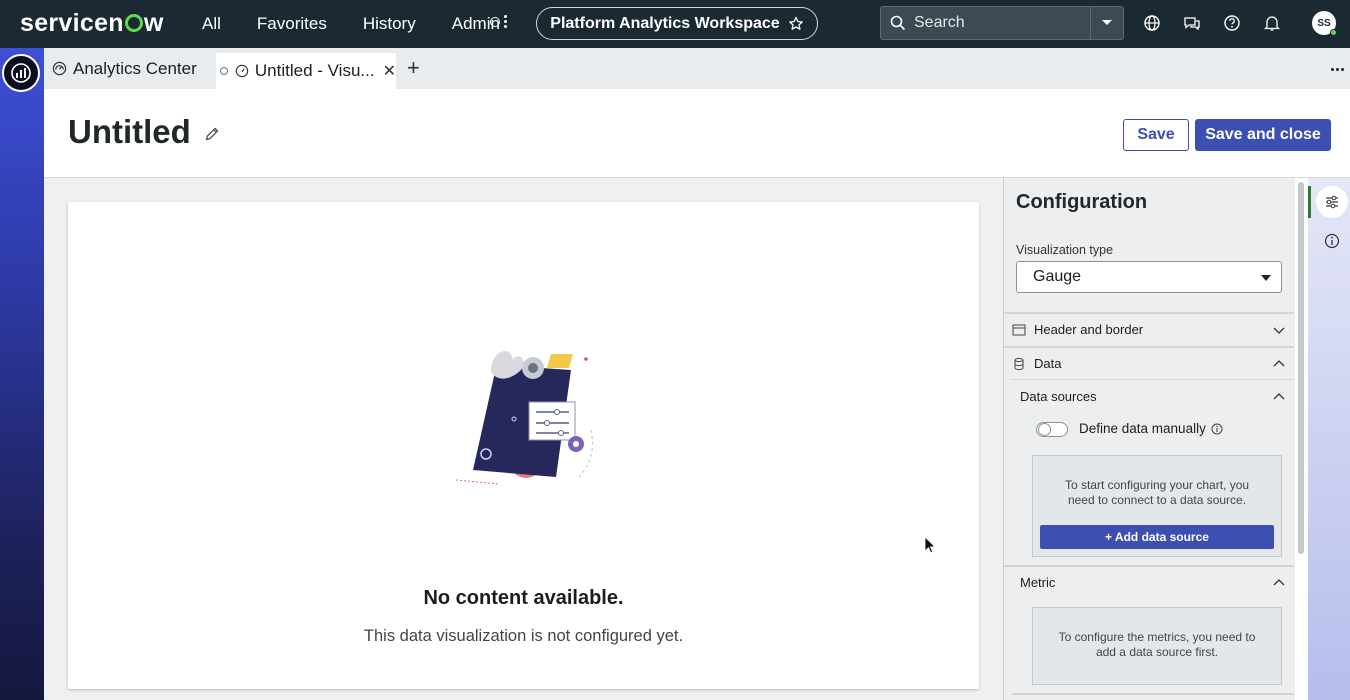  I want to click on section-label: Data, so click(1048, 363).